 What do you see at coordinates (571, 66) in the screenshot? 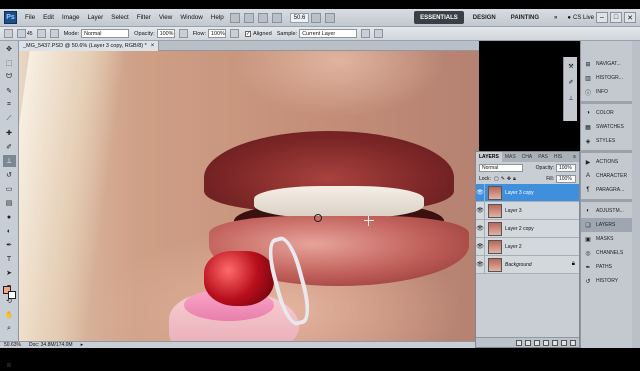
I see `tool-presets-icon: ⚒` at bounding box center [571, 66].